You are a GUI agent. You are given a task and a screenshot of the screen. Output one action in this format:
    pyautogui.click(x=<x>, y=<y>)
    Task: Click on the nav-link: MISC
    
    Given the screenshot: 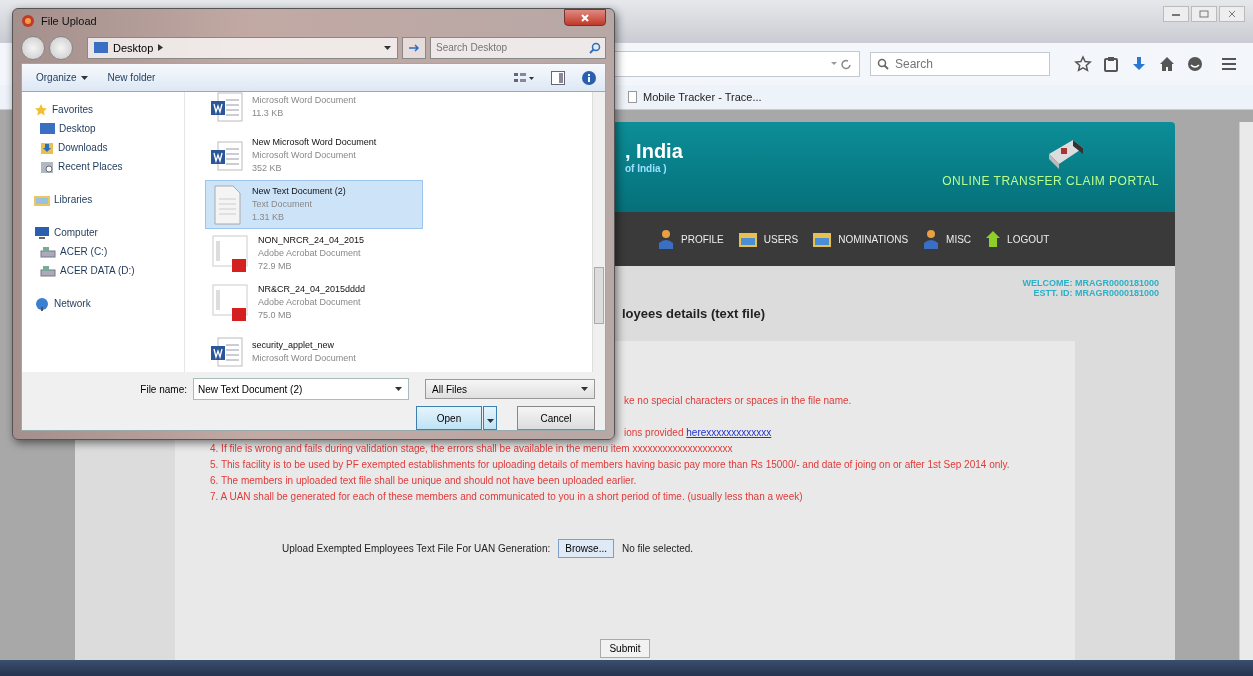 What is the action you would take?
    pyautogui.click(x=947, y=239)
    